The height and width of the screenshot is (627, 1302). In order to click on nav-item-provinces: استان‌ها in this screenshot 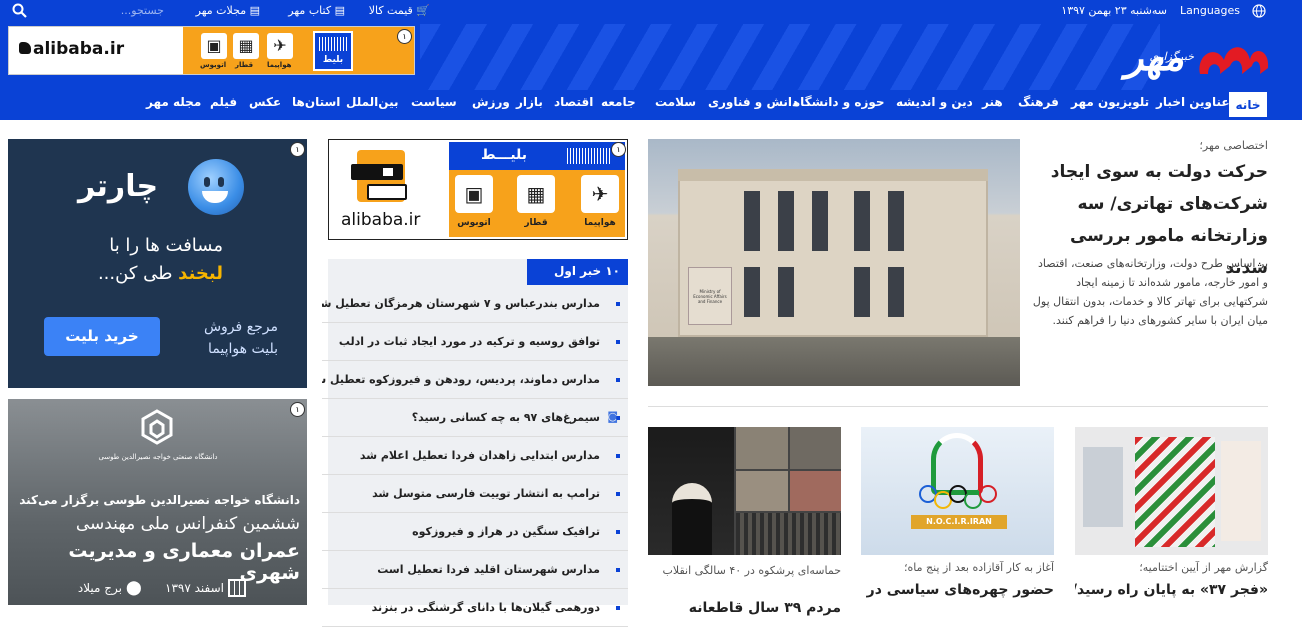, I will do `click(316, 102)`.